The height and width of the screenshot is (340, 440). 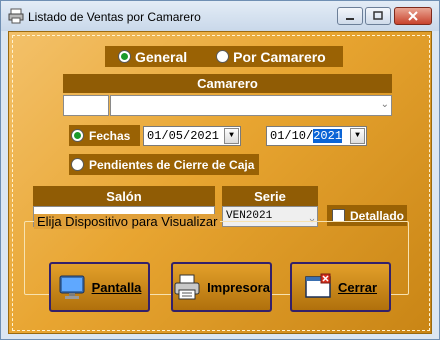 What do you see at coordinates (183, 136) in the screenshot?
I see `date-from-value: 01/05/2021` at bounding box center [183, 136].